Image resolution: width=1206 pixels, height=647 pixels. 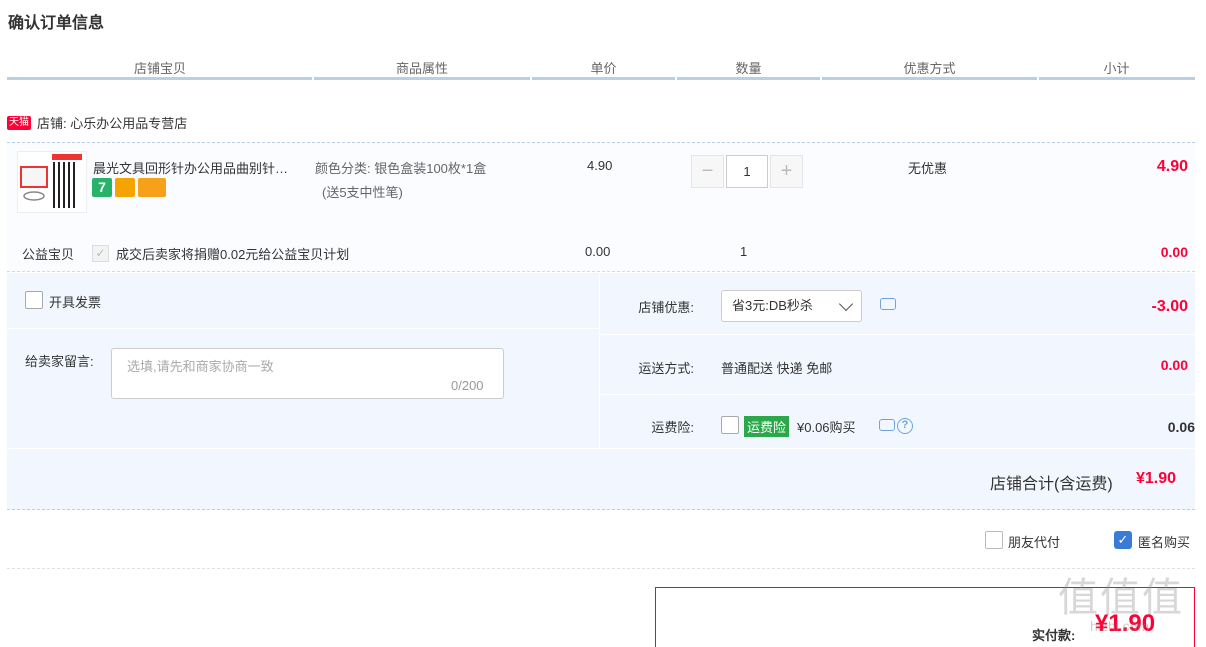 I want to click on guarantee-icon, so click(x=125, y=187).